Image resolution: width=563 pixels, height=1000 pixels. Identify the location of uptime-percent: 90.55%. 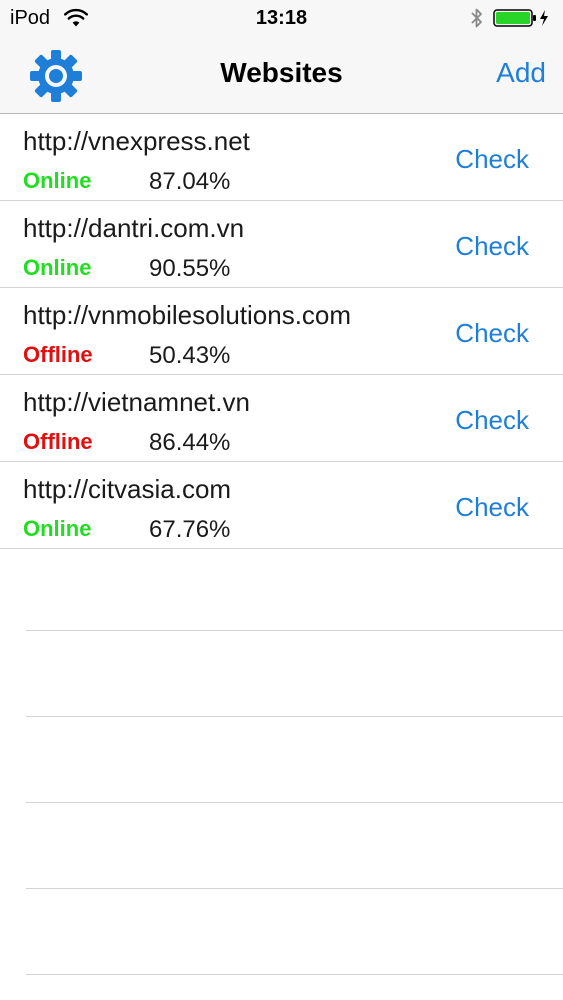
(190, 268).